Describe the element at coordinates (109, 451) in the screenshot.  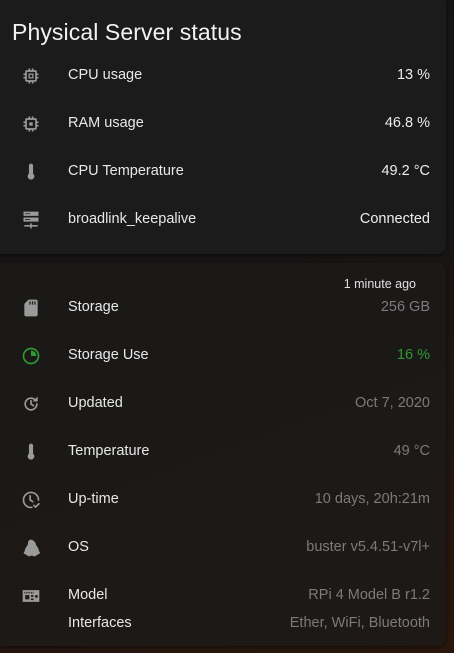
I see `entity-label: Temperature` at that location.